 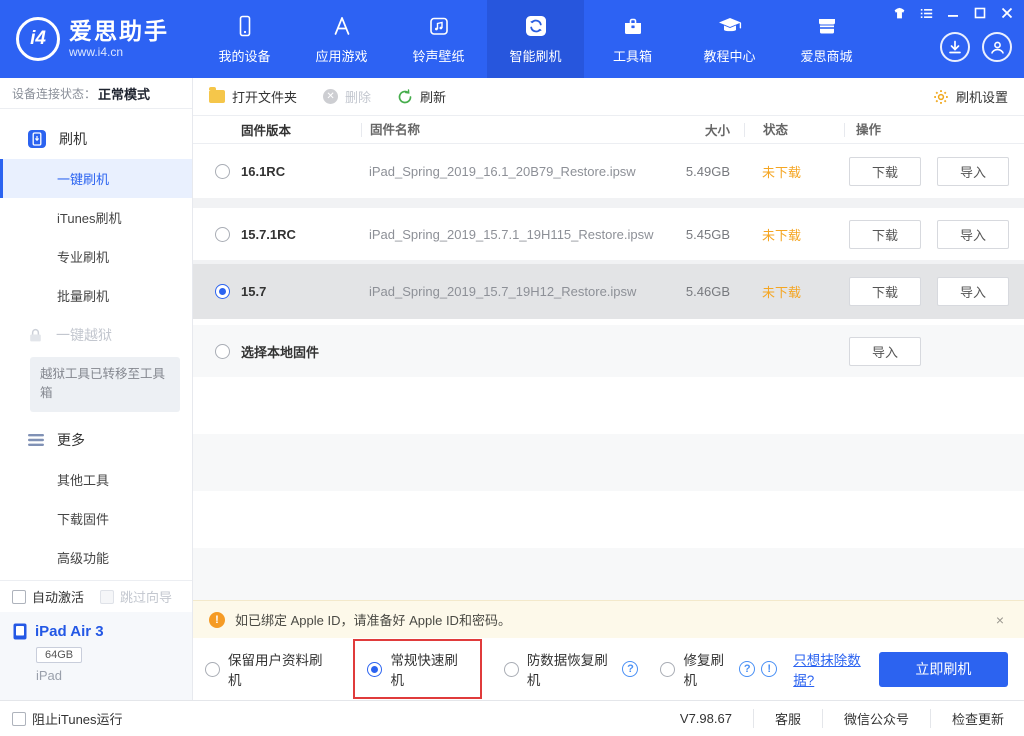 I want to click on sidebar-item-download-firmware: 下载固件, so click(x=96, y=518).